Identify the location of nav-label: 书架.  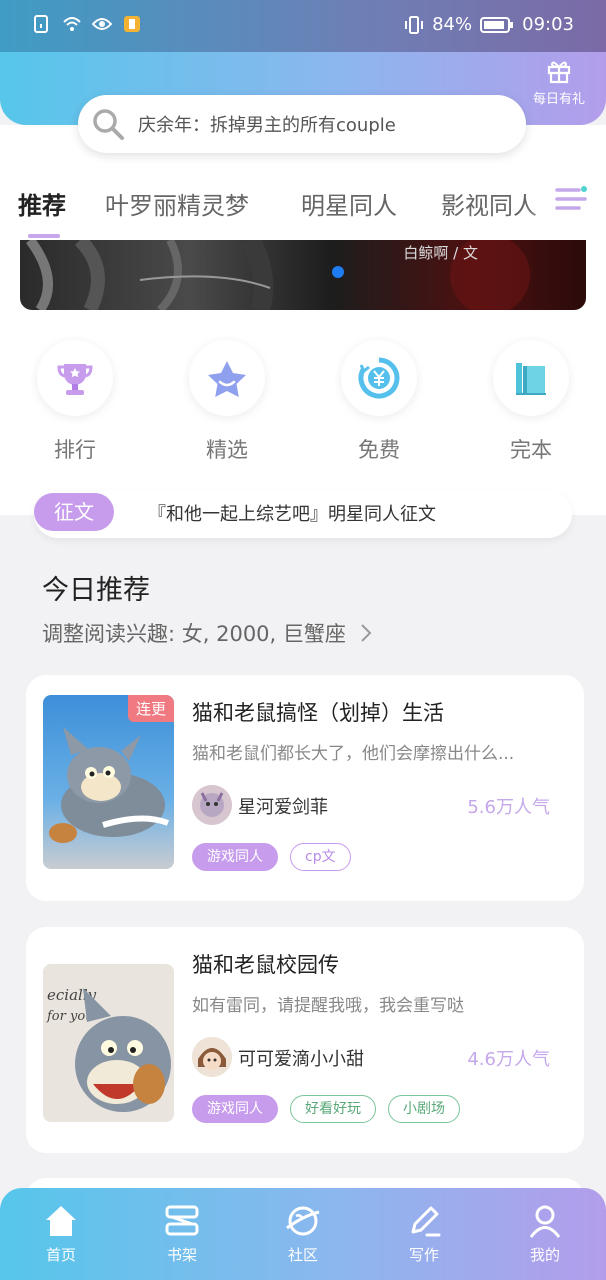
(181, 1255).